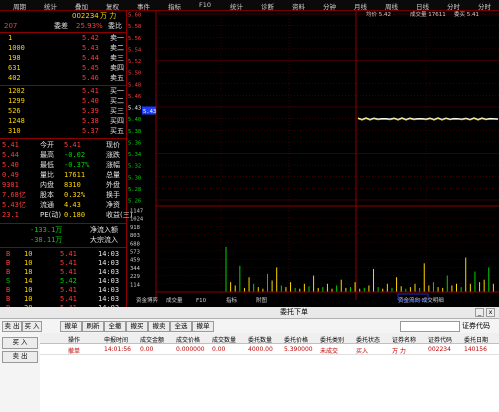 This screenshot has height=412, width=499. Describe the element at coordinates (14, 131) in the screenshot. I see `buy-vol: 310` at that location.